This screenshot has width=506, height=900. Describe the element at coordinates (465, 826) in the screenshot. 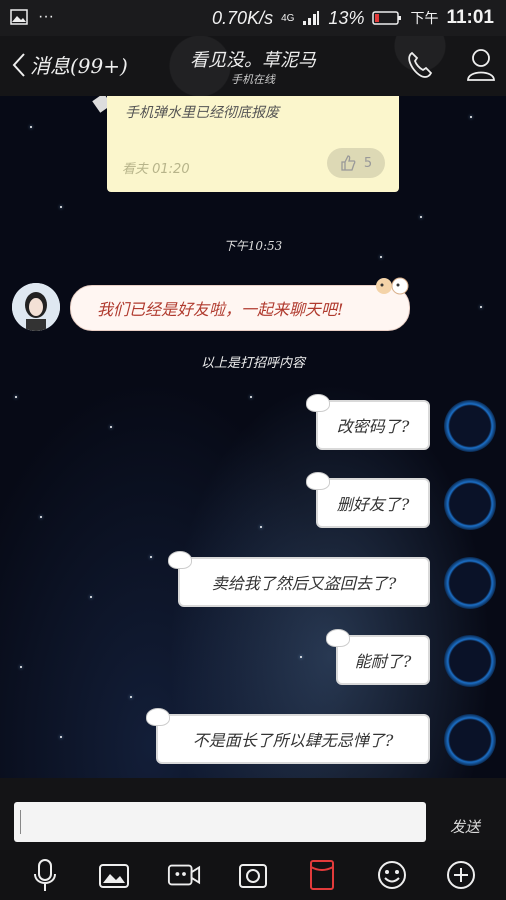

I see `send-button: 发送` at that location.